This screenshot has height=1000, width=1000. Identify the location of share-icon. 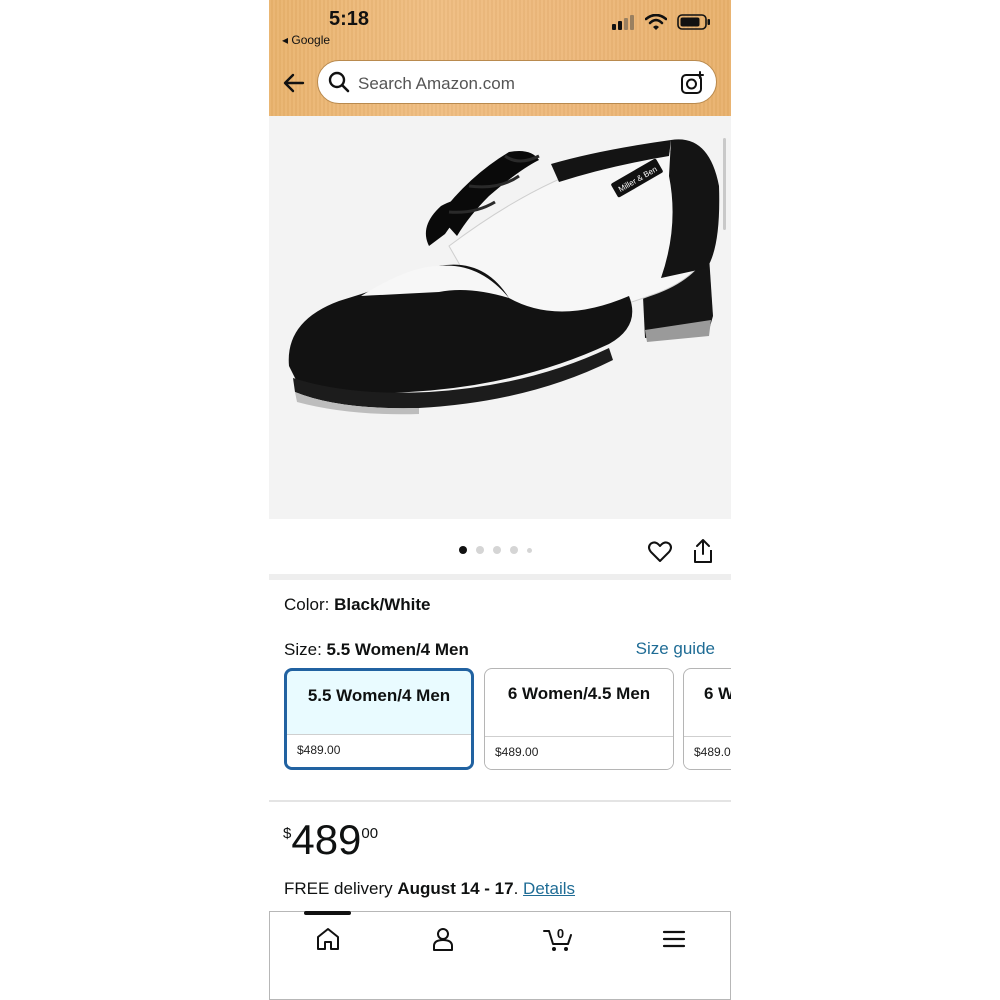
(703, 551).